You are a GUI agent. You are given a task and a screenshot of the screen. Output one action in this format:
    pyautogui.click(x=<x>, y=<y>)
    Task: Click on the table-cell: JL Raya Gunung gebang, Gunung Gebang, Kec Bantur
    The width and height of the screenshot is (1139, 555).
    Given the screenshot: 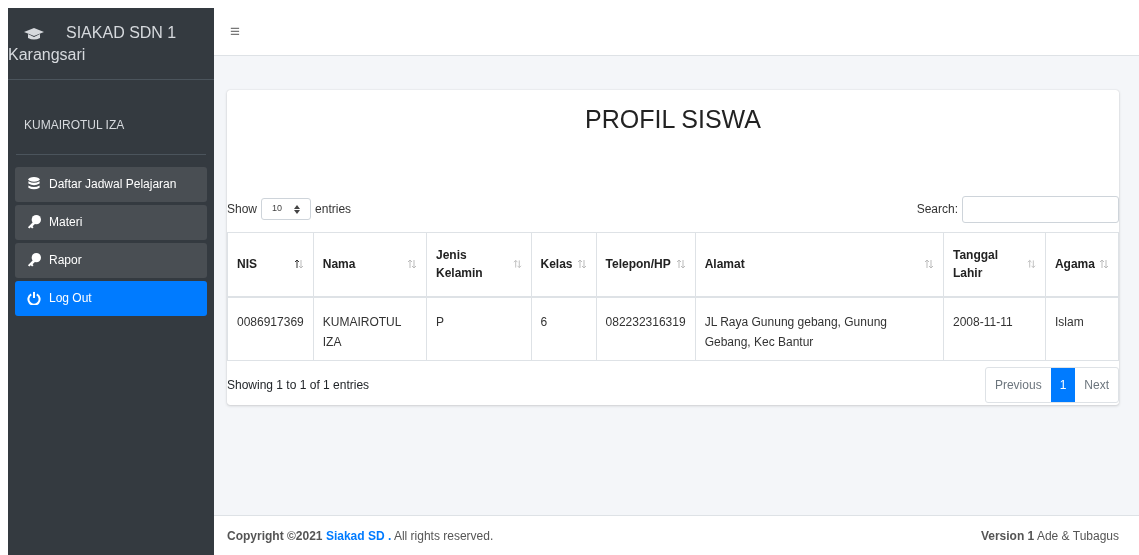 What is the action you would take?
    pyautogui.click(x=819, y=328)
    